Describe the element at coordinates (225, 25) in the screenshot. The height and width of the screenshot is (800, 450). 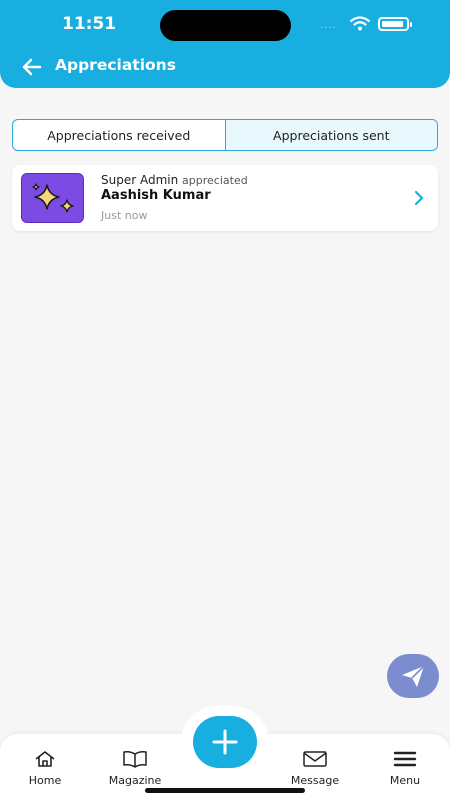
I see `dynamic-island` at that location.